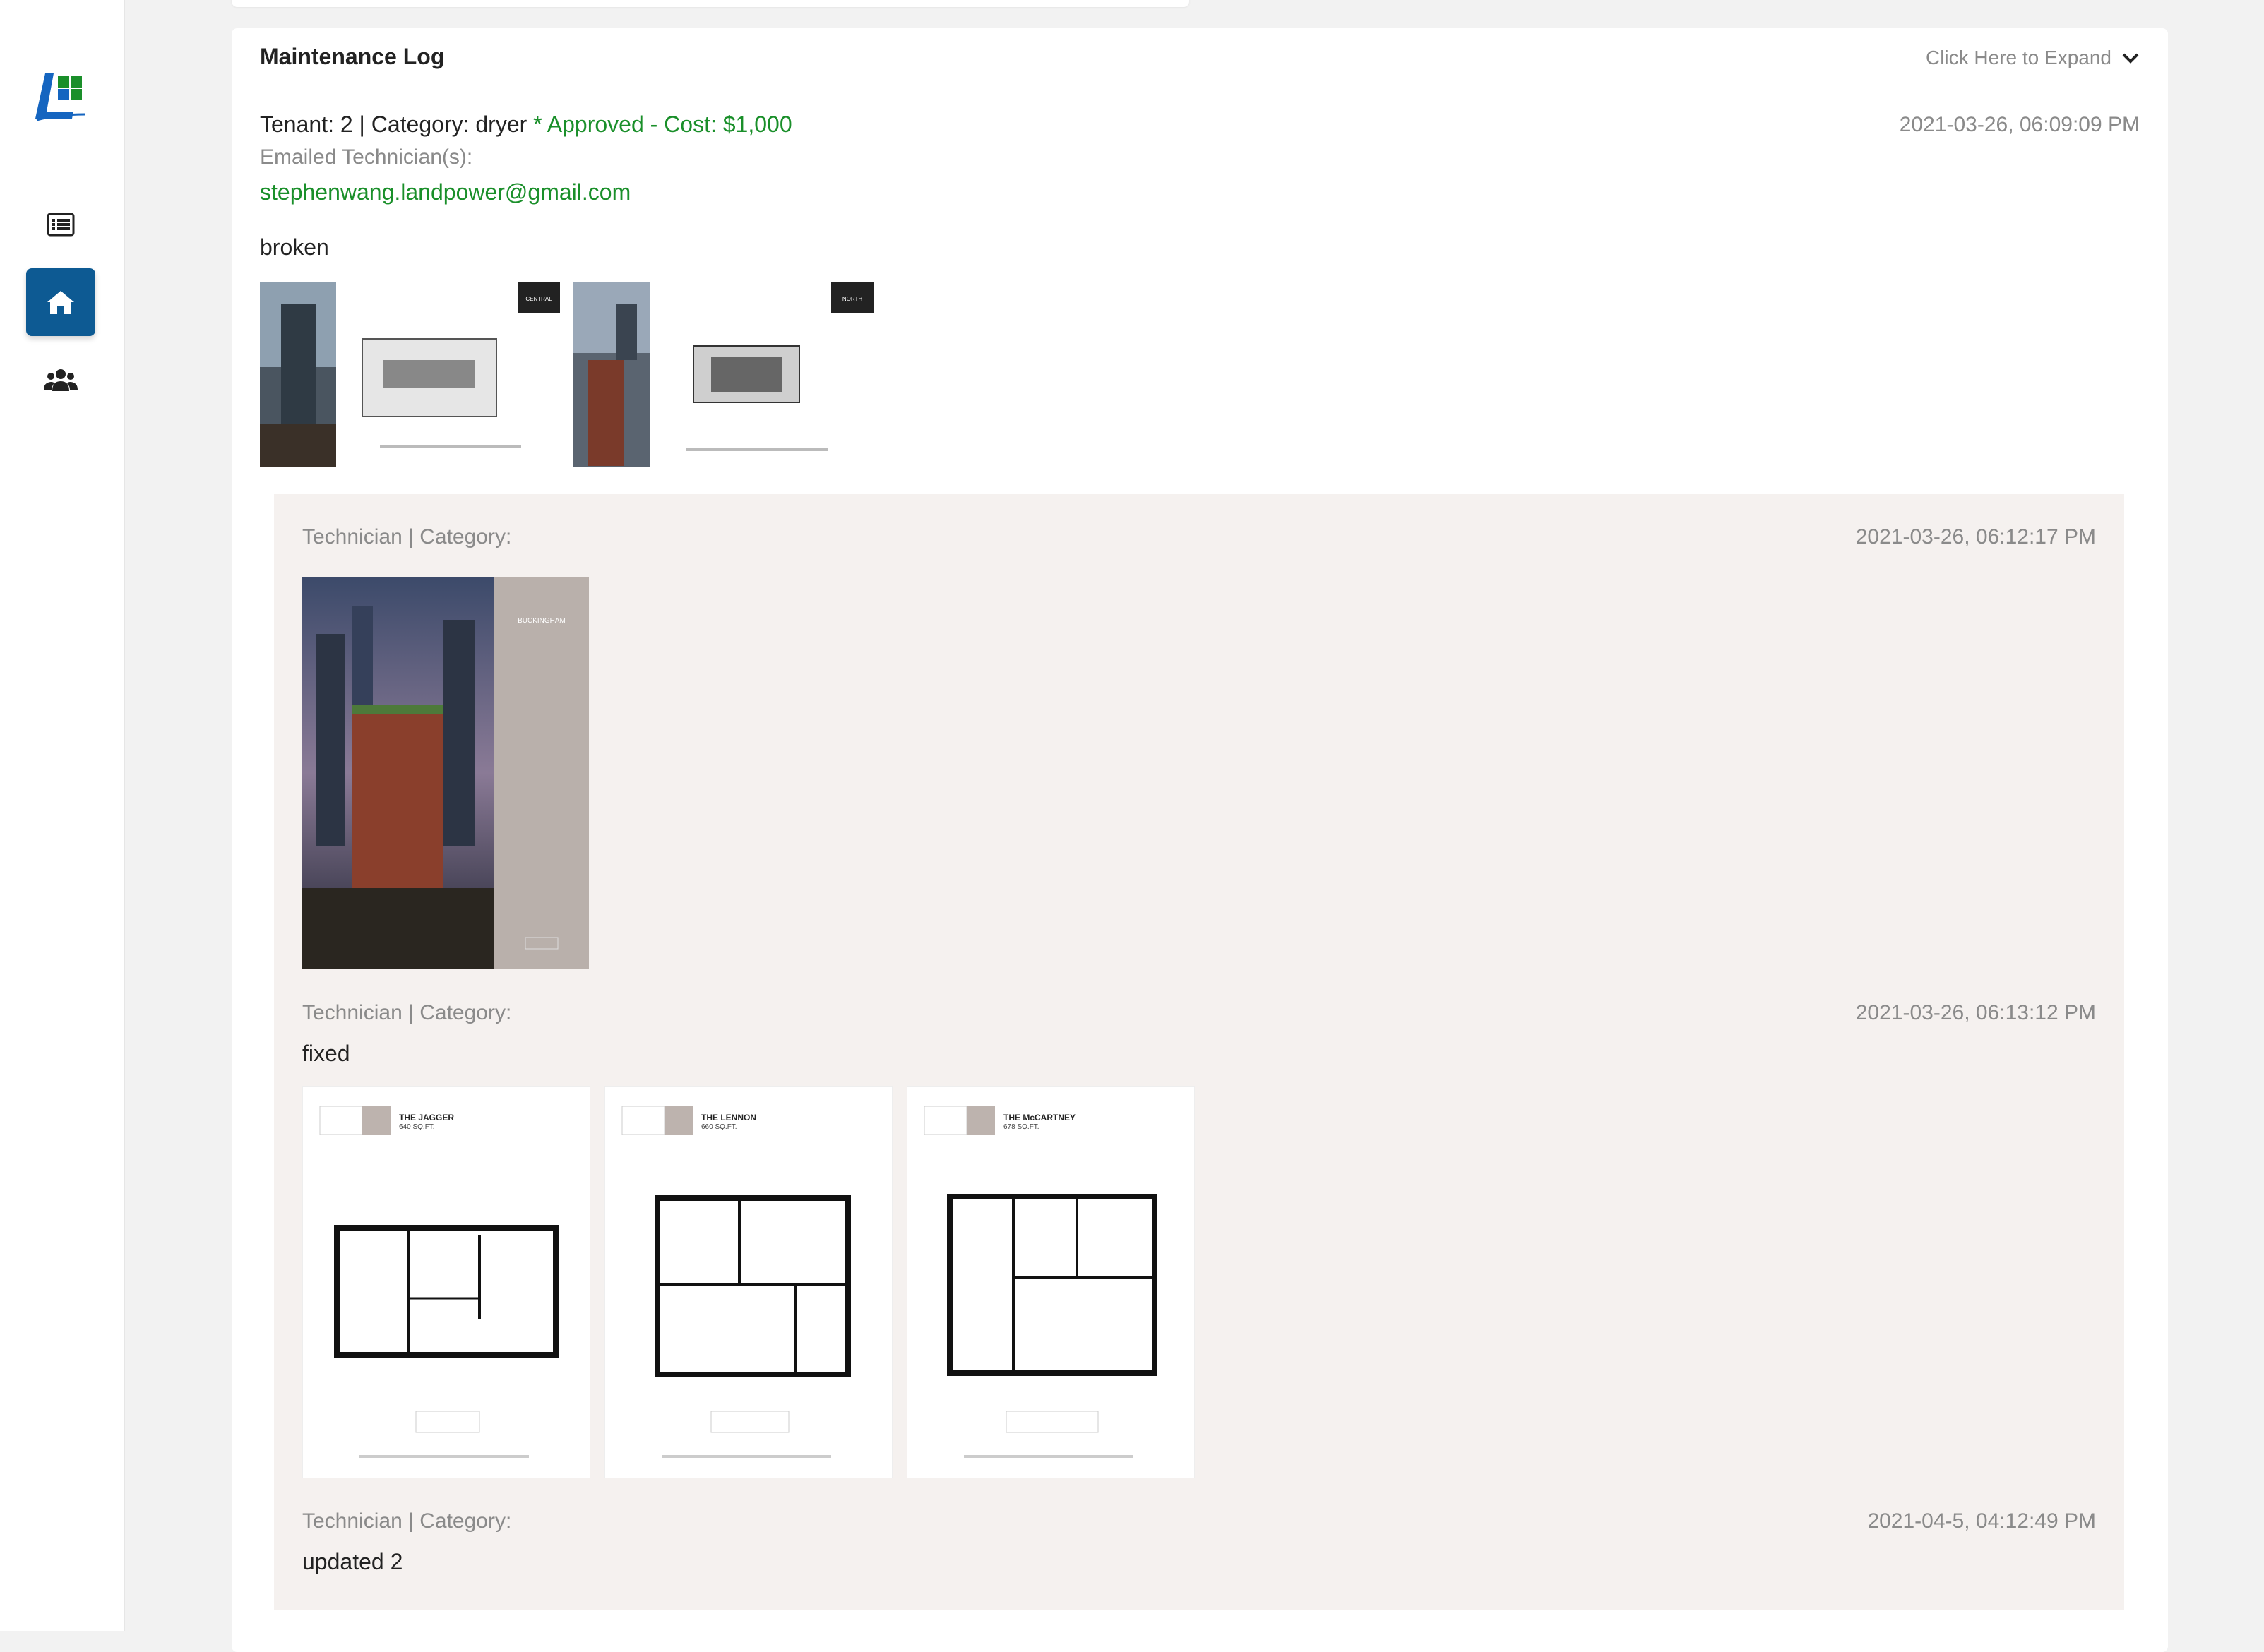  Describe the element at coordinates (662, 124) in the screenshot. I see `status-badge: * Approved - Cost: $1,000` at that location.